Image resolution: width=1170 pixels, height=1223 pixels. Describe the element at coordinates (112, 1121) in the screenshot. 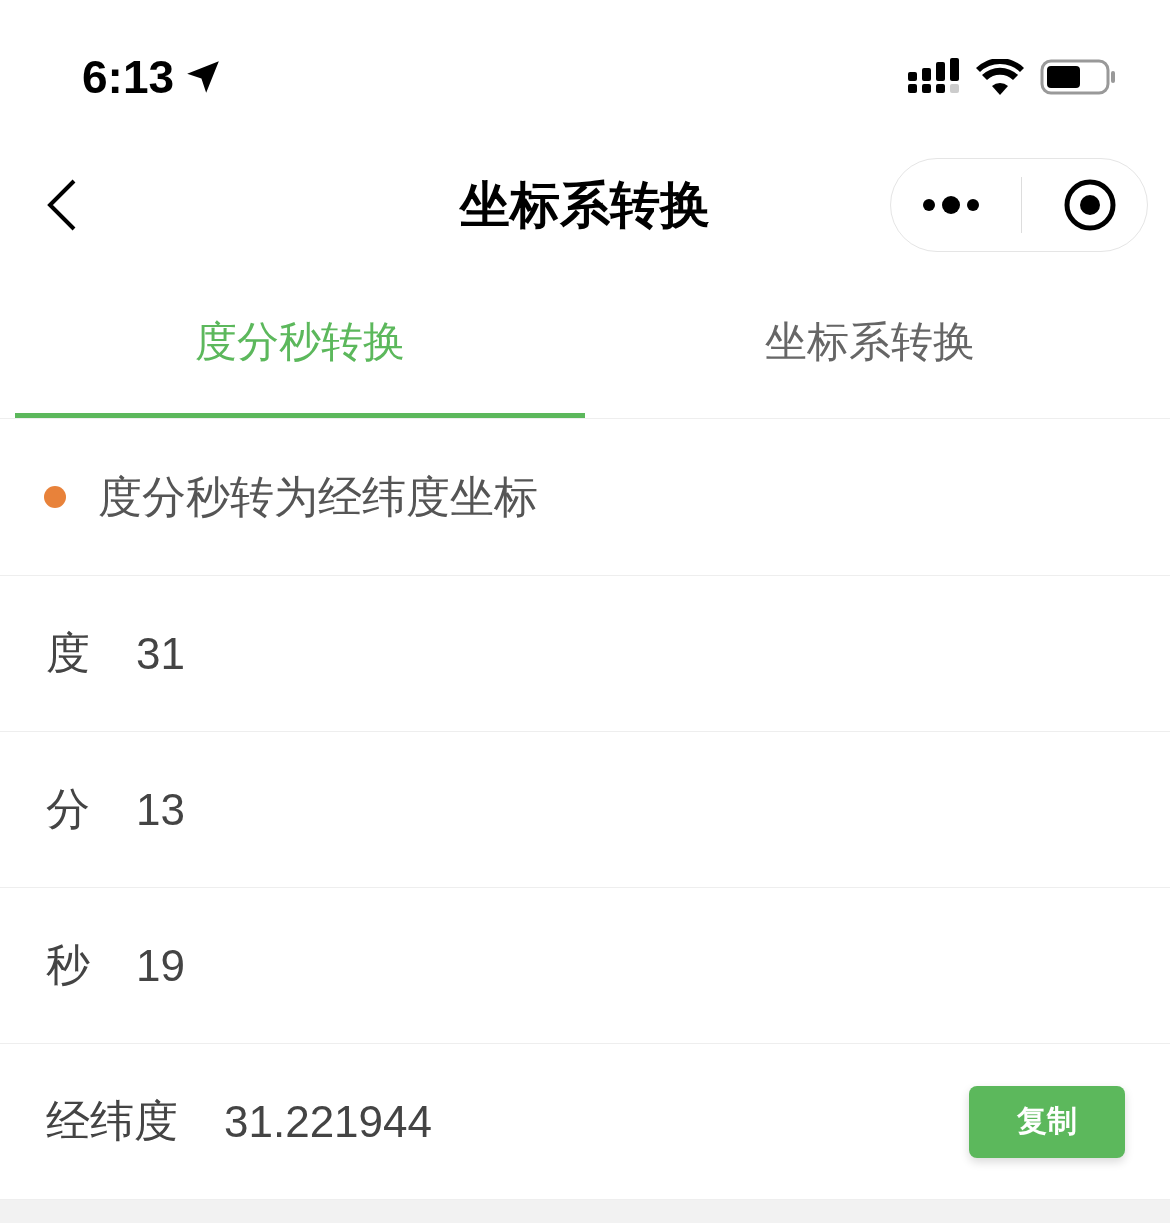

I see `field-label: 经纬度` at that location.